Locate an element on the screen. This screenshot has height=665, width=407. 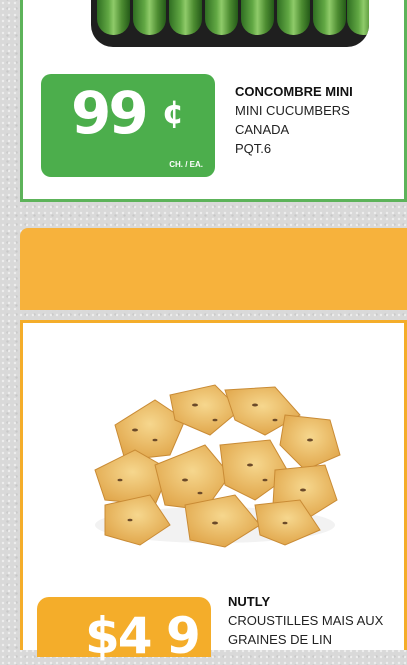
price-badge: 99 ¢ CH. / EA. is located at coordinates (128, 125).